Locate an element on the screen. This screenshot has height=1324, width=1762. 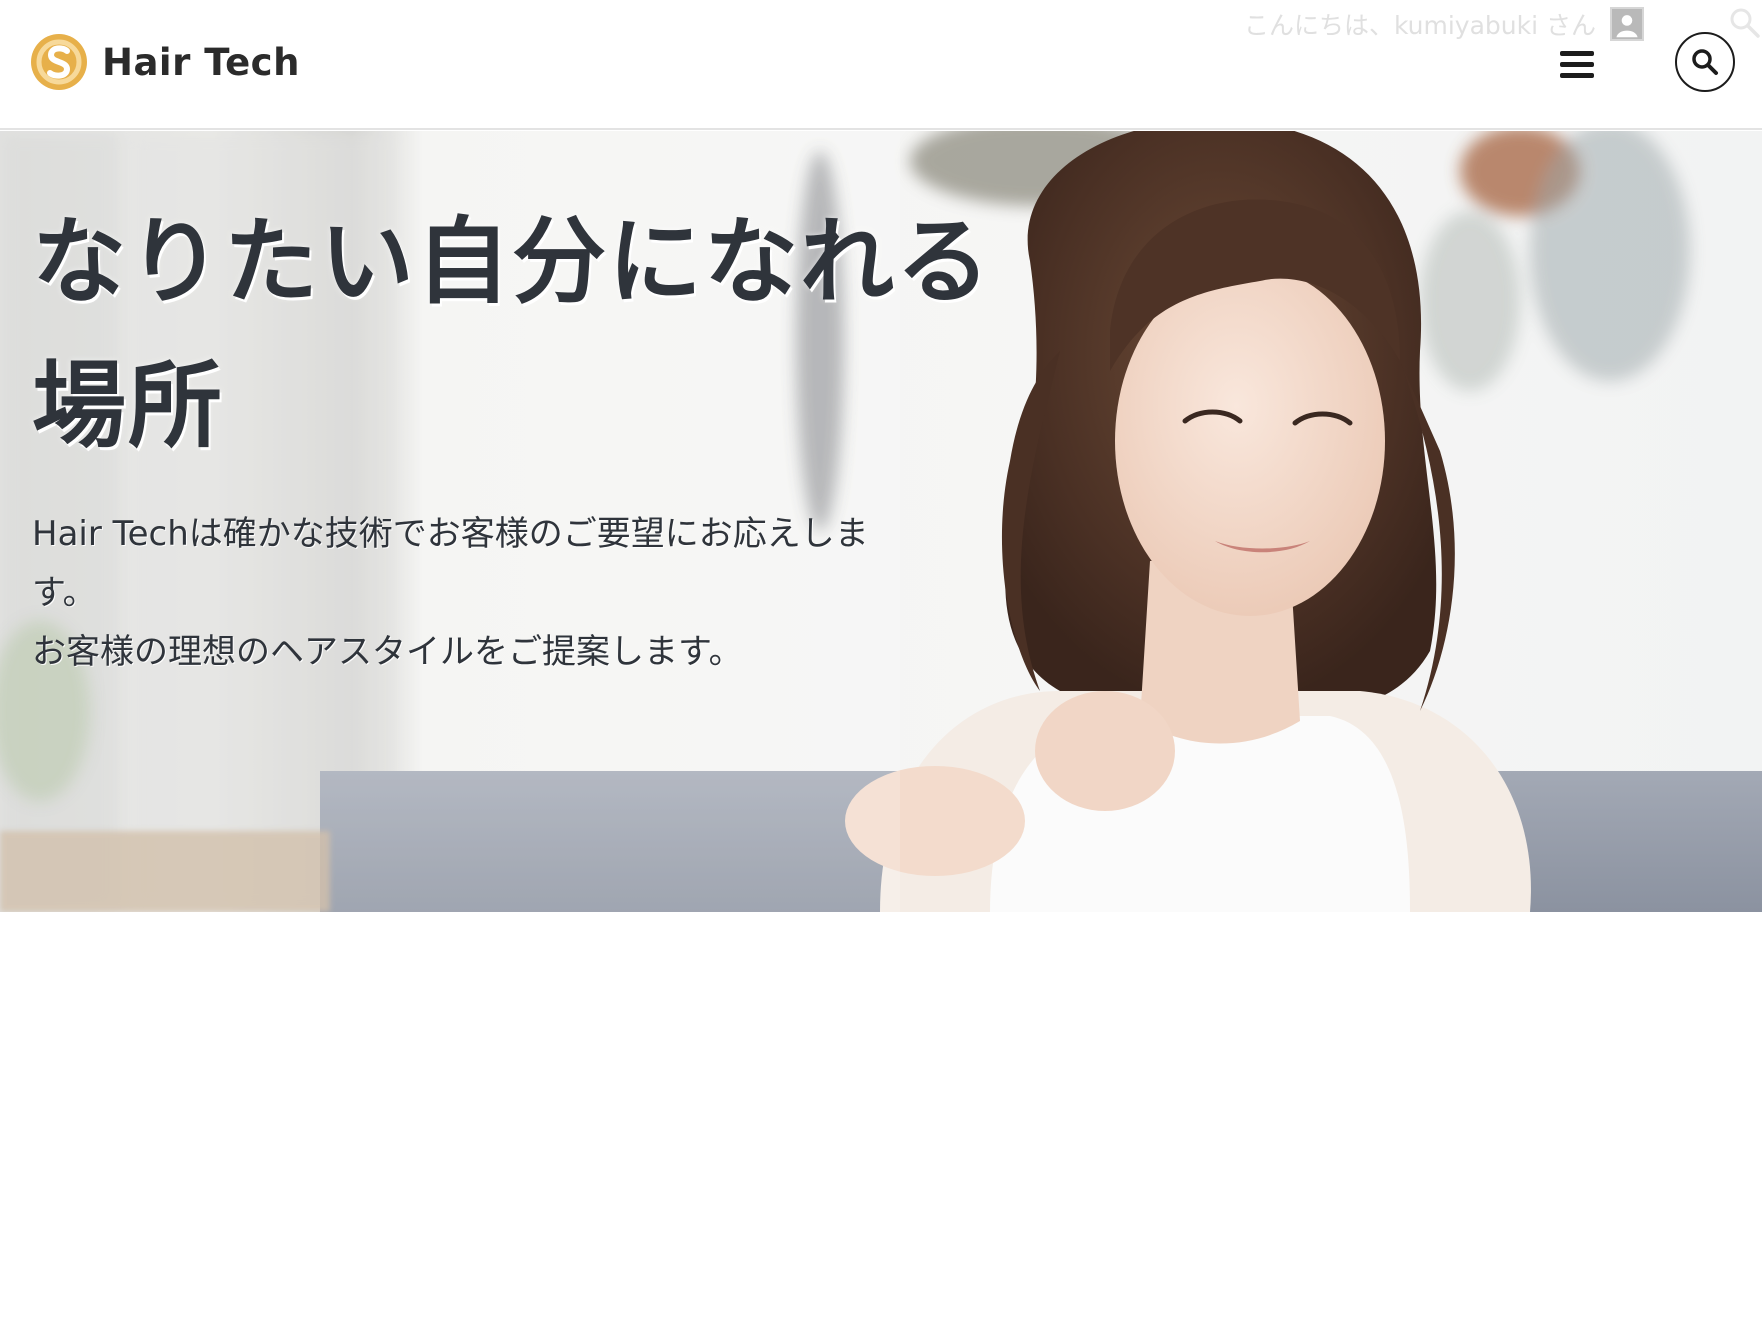
menu-button is located at coordinates (1577, 65).